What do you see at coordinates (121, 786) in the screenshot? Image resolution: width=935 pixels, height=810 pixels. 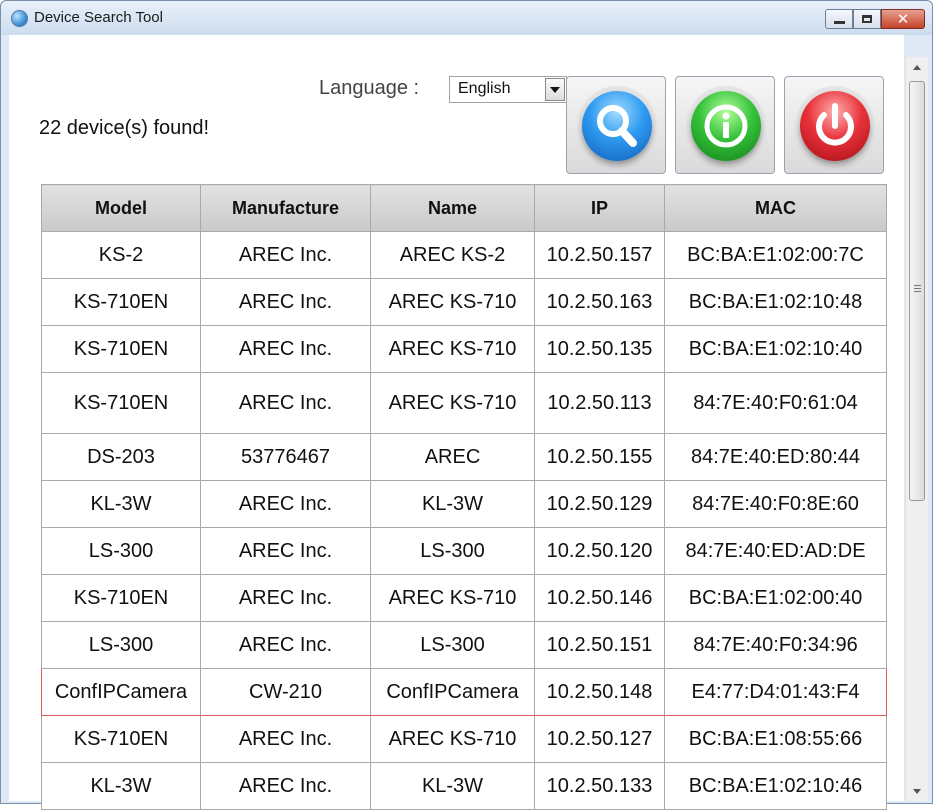 I see `cell-model: KL-3W` at bounding box center [121, 786].